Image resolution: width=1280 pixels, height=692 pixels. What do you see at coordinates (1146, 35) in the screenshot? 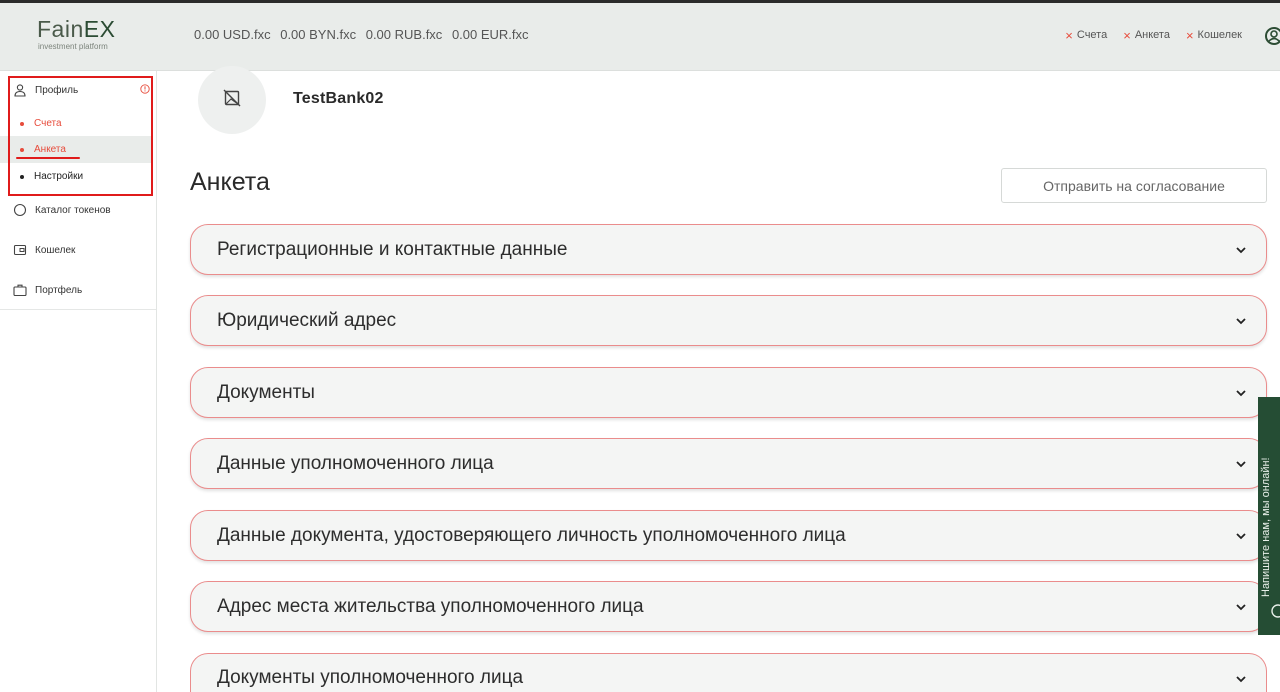
I see `status-item-questionnaire: × Анкета` at bounding box center [1146, 35].